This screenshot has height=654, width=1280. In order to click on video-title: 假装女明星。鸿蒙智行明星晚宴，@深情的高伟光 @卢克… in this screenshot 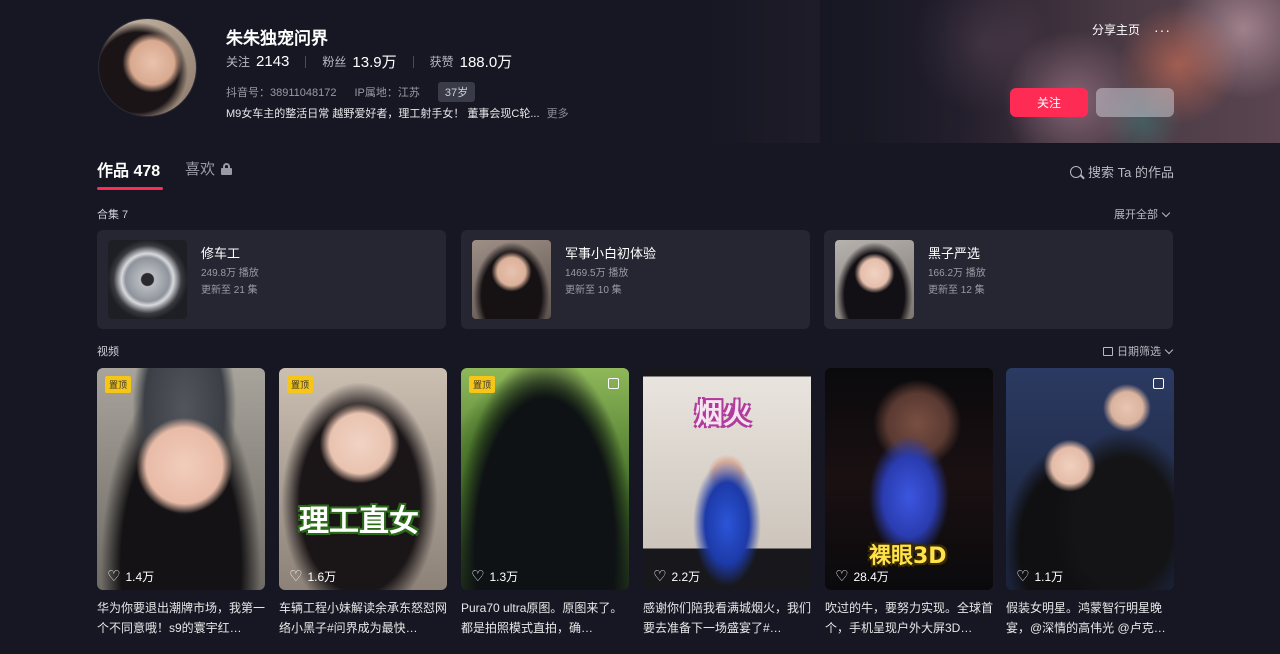, I will do `click(1090, 618)`.